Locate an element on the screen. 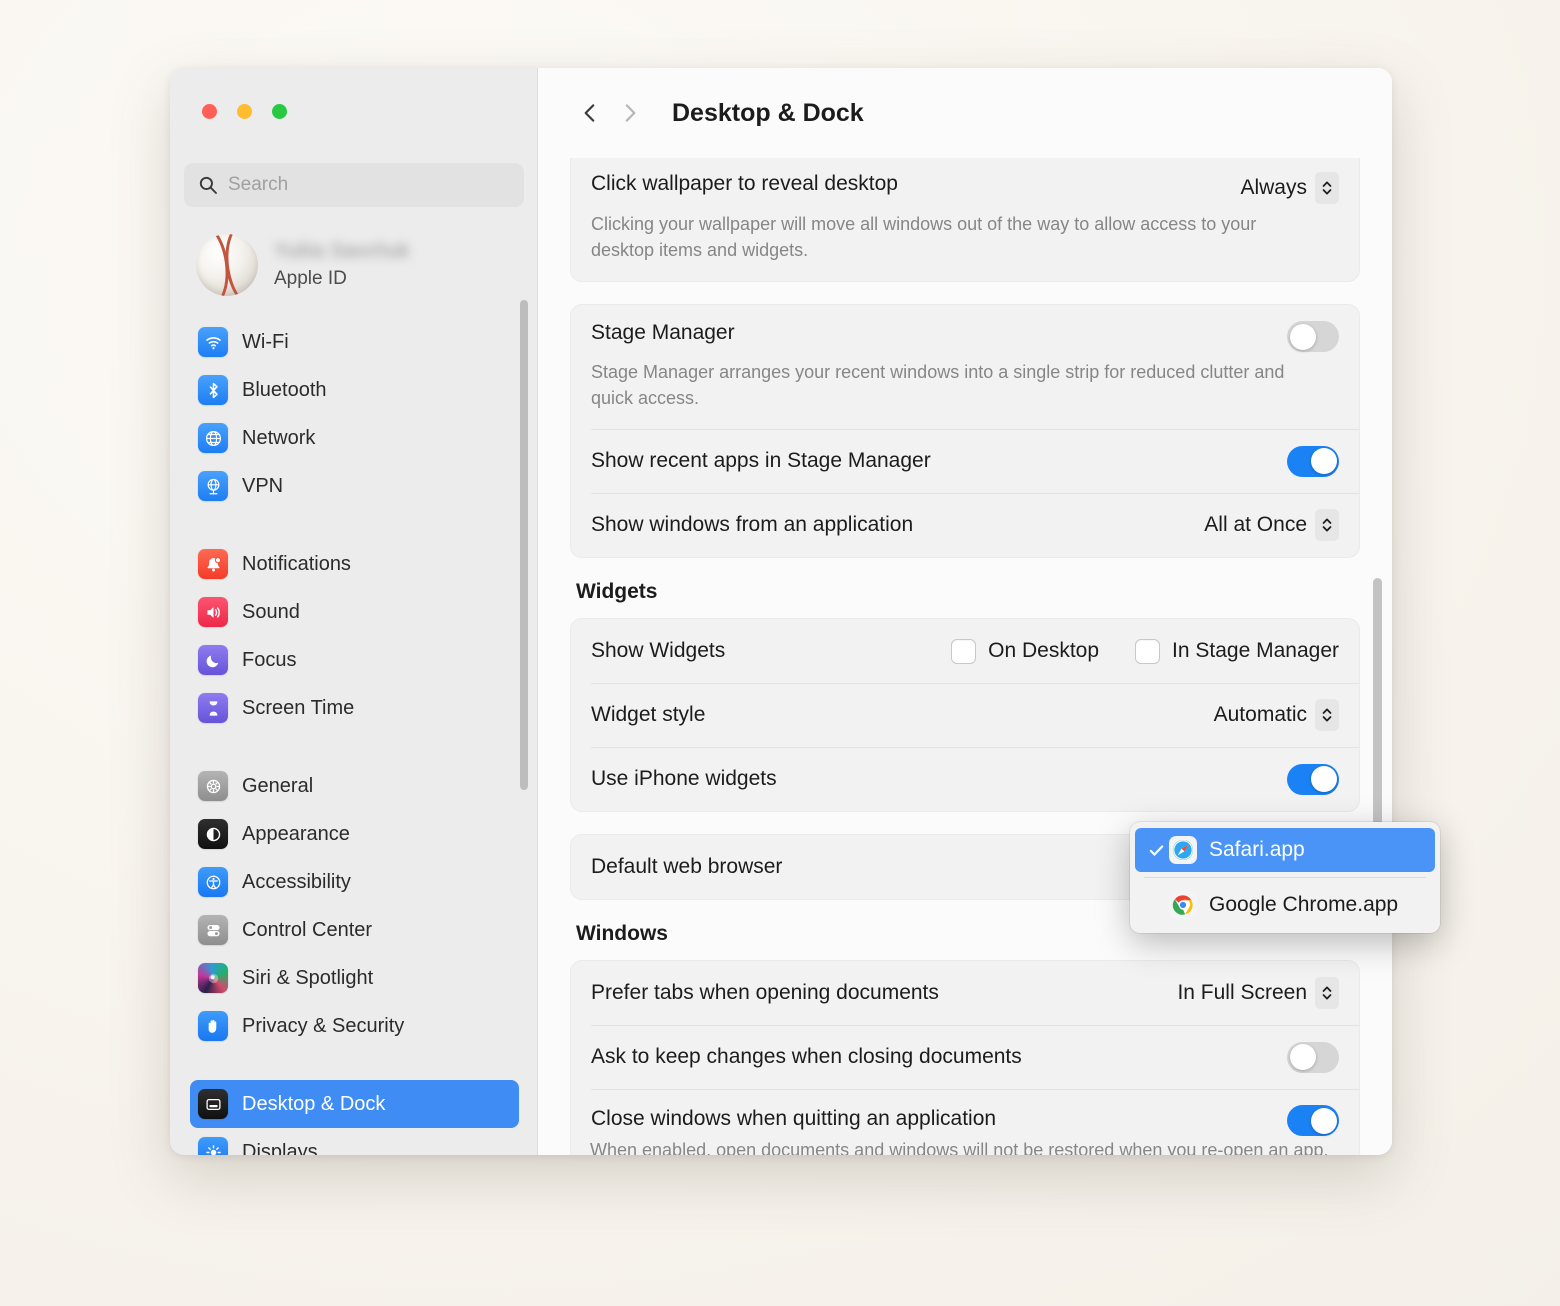 This screenshot has height=1306, width=1560. default-browser-dropdown-menu: Safari.app Google Chrome.app is located at coordinates (1285, 877).